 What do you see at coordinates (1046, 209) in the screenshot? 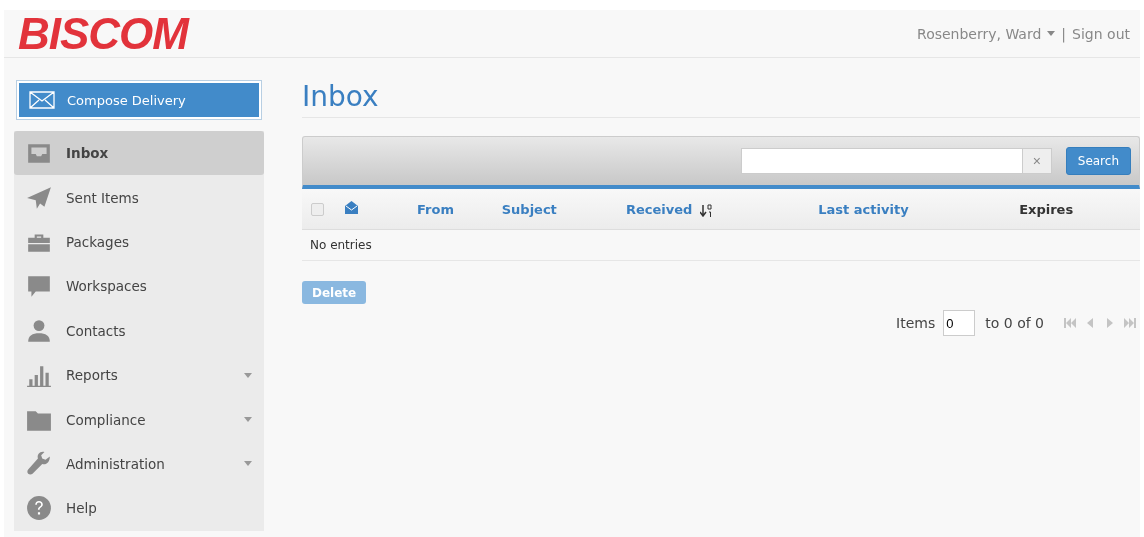
I see `column-header: Expires` at bounding box center [1046, 209].